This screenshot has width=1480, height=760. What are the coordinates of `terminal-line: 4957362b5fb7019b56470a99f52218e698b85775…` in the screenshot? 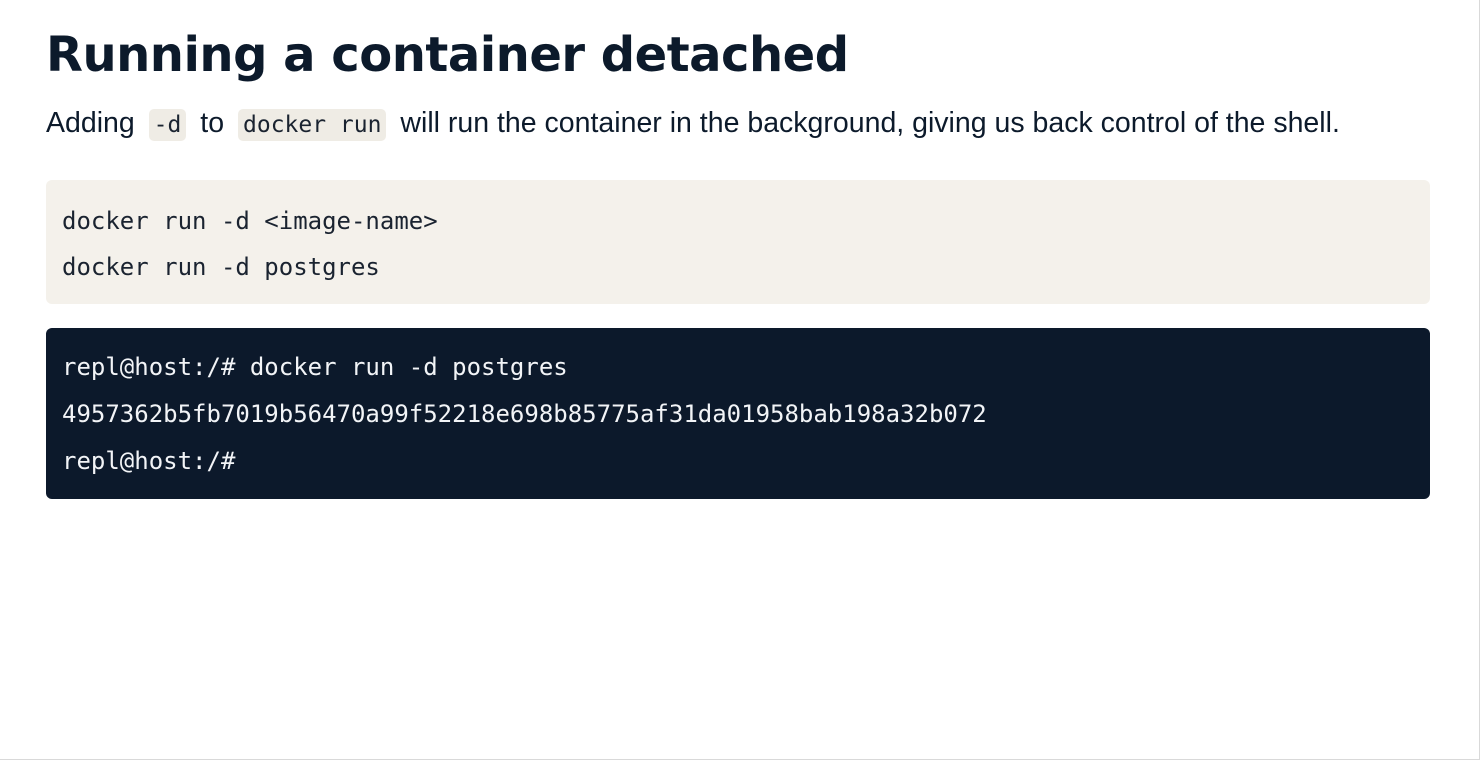 It's located at (524, 414).